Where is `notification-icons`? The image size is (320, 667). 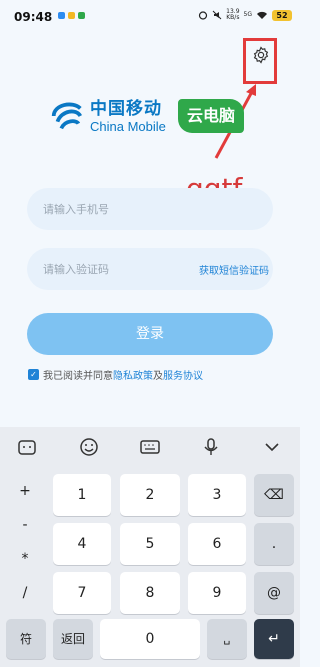
notification-icons is located at coordinates (71, 15).